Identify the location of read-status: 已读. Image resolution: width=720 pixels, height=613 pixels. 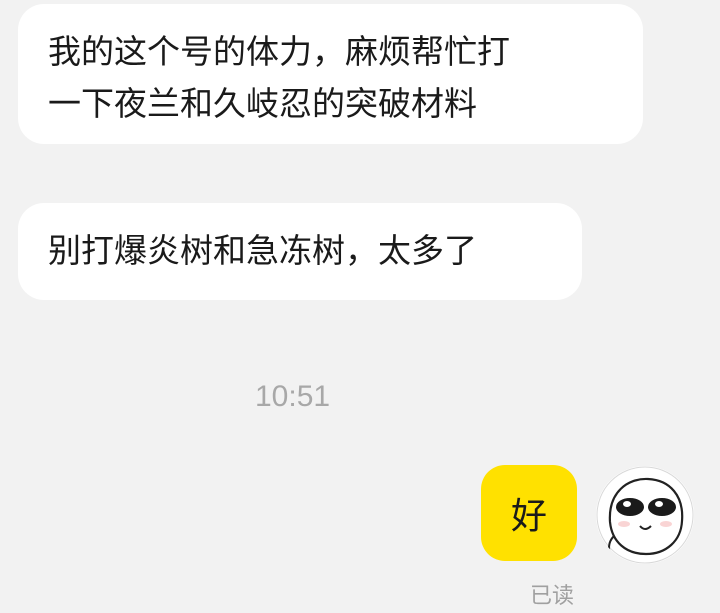
(552, 596).